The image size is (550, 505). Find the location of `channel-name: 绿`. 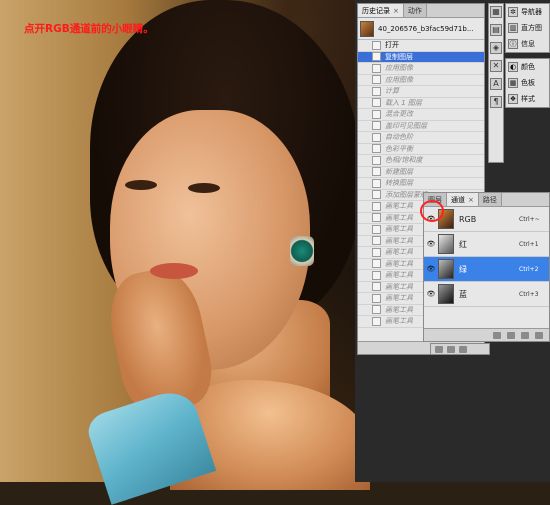

channel-name: 绿 is located at coordinates (463, 269).